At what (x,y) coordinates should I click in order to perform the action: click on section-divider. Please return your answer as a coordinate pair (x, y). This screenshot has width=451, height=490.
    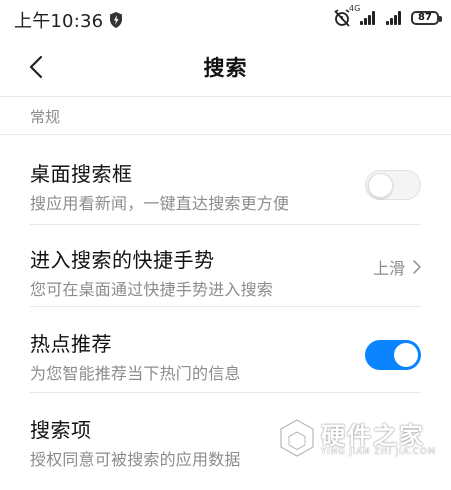
    Looking at the image, I should click on (225, 134).